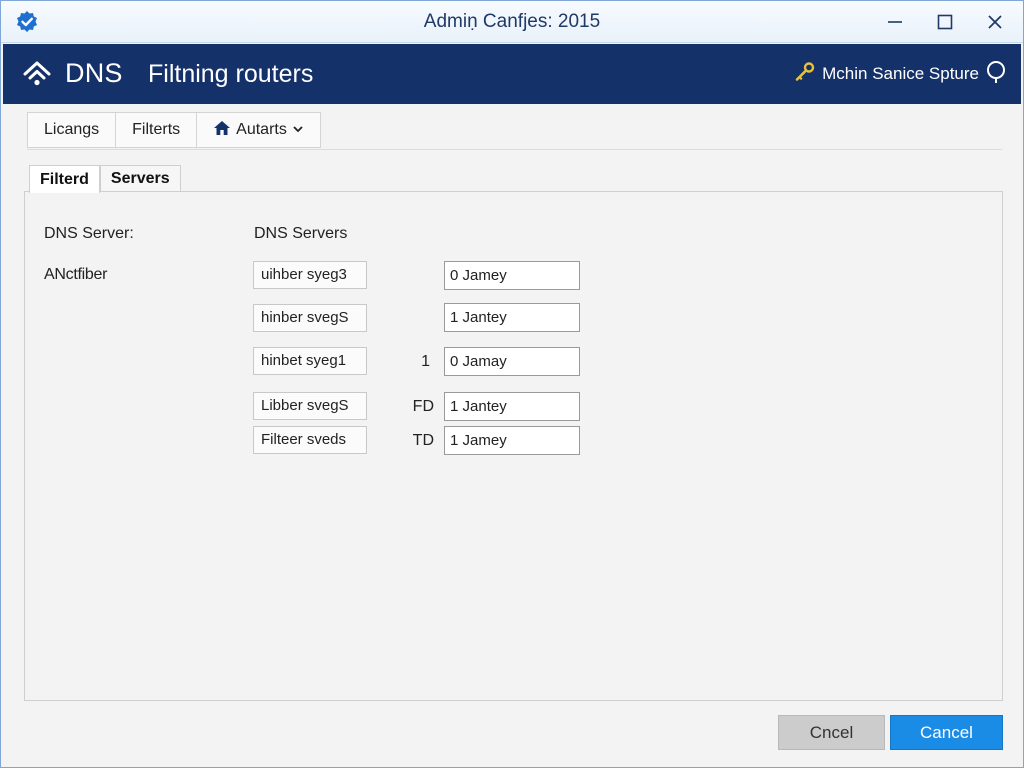 The image size is (1024, 768). What do you see at coordinates (512, 74) in the screenshot?
I see `app-header: DNS Filtning routers Mchin Sanice Spture` at bounding box center [512, 74].